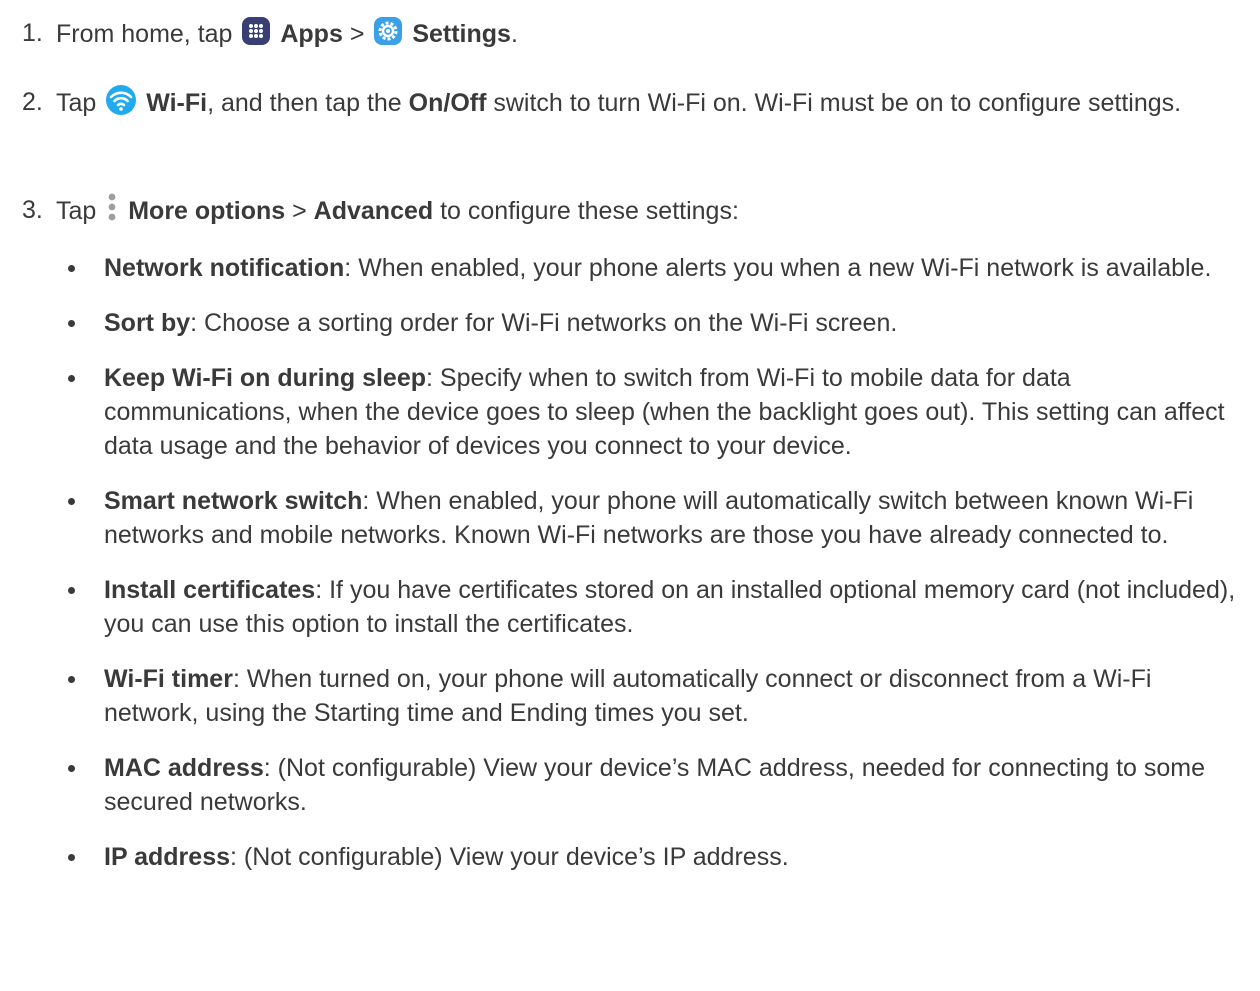 This screenshot has width=1260, height=991. Describe the element at coordinates (304, 103) in the screenshot. I see `step-text-part: , and then tap the` at that location.